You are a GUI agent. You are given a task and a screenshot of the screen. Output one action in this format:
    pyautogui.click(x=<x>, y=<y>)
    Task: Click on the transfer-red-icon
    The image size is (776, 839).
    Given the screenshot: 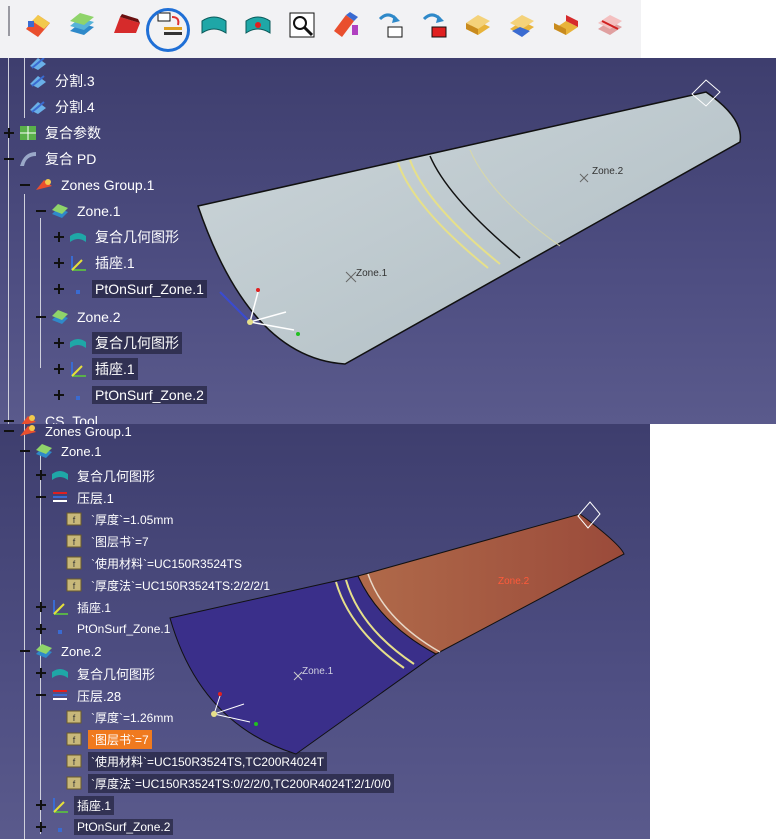 What is the action you would take?
    pyautogui.click(x=390, y=25)
    